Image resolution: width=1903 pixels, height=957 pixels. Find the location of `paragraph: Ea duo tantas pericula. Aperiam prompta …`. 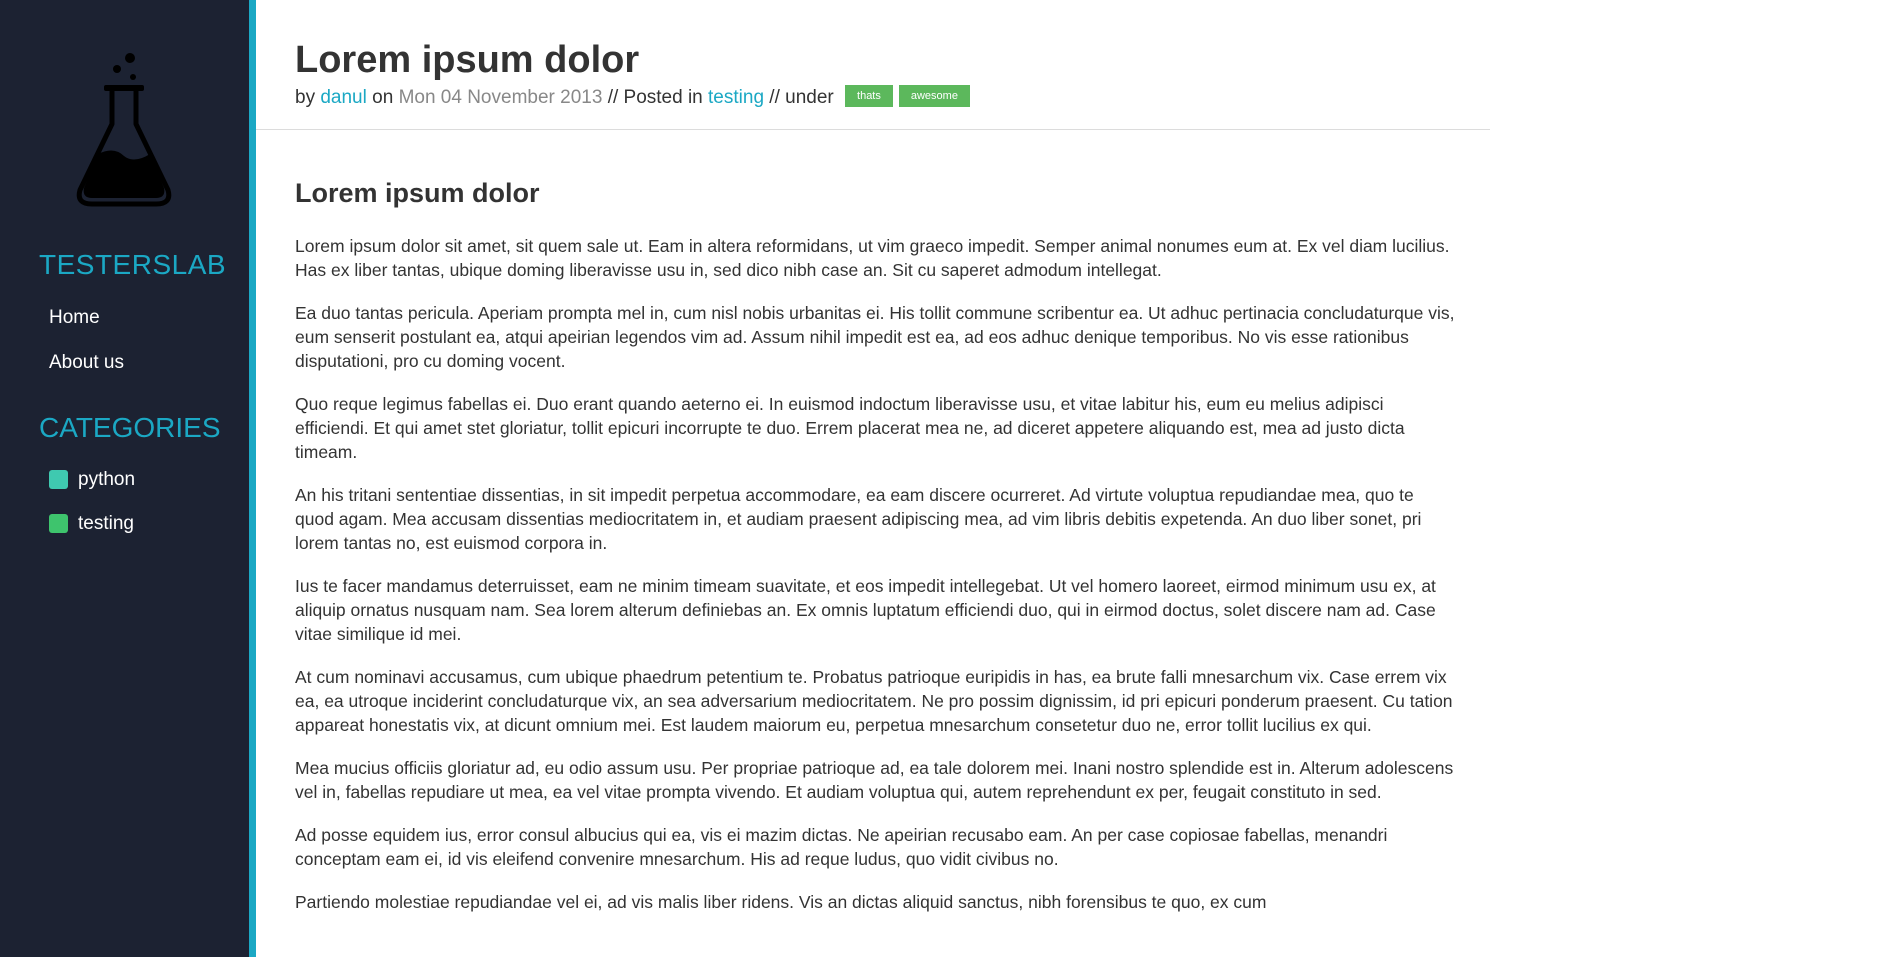

paragraph: Ea duo tantas pericula. Aperiam prompta … is located at coordinates (875, 337).